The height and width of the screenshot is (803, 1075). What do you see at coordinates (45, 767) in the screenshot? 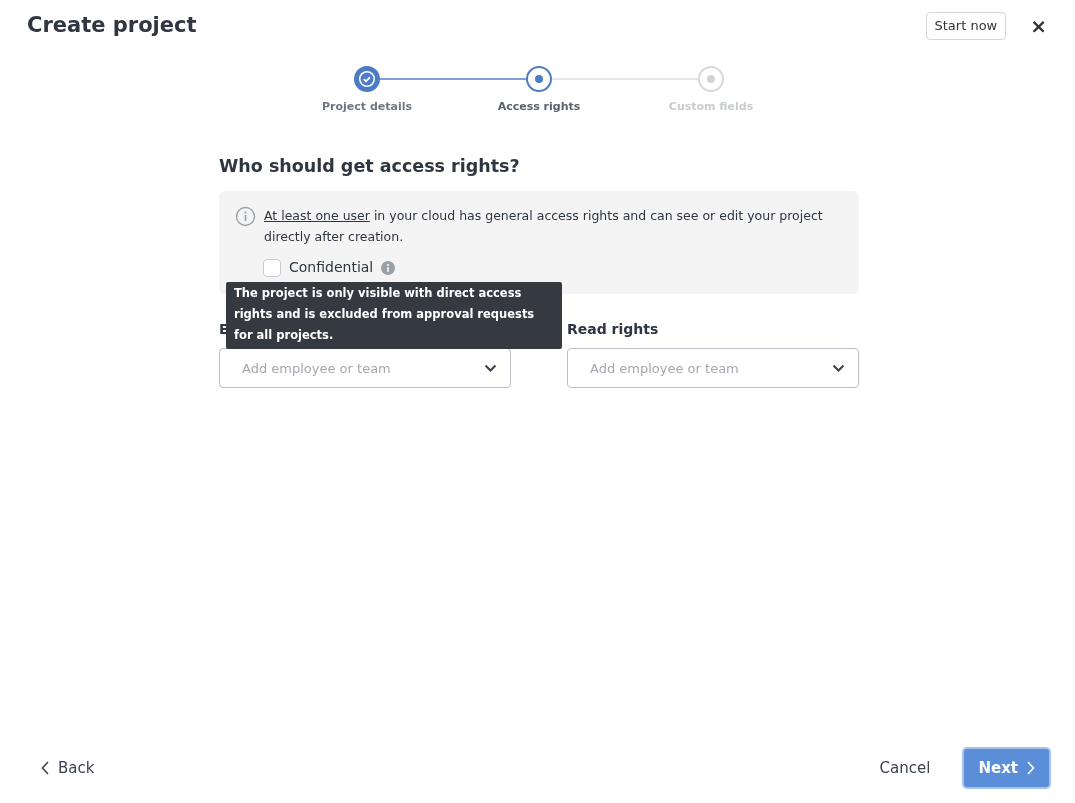
I see `chevron-left-icon` at bounding box center [45, 767].